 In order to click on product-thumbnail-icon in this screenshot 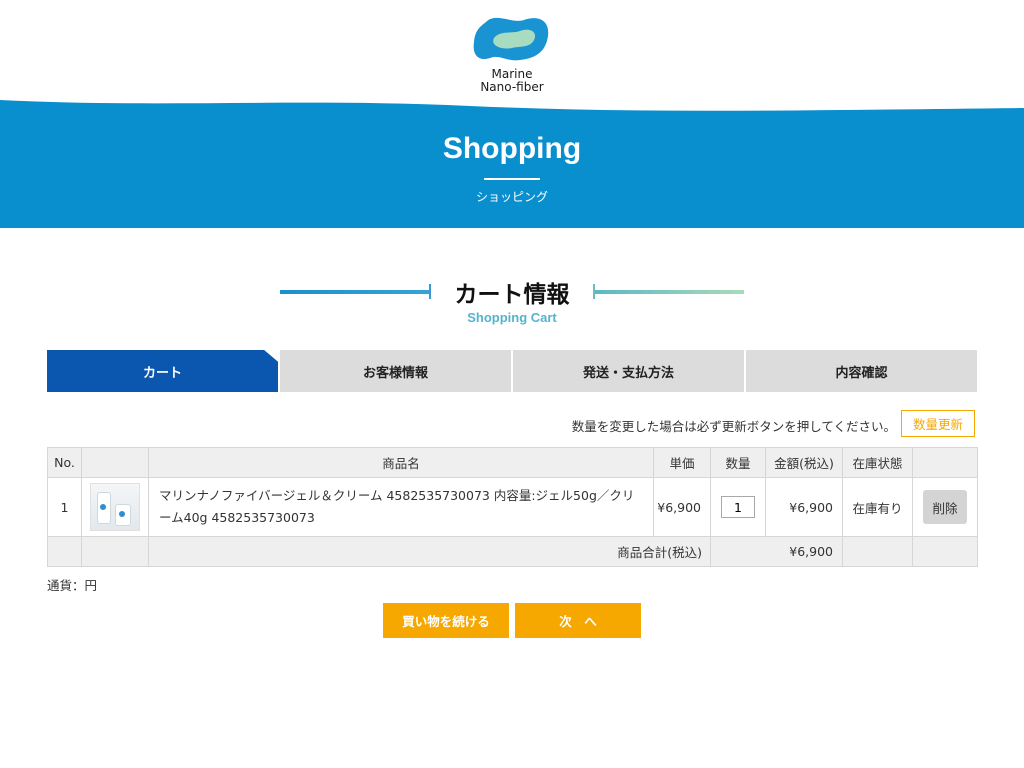, I will do `click(115, 507)`.